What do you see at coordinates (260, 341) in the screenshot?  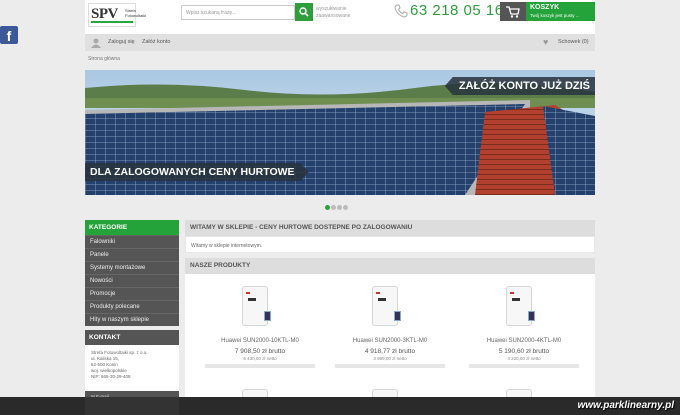 I see `product-name: Huawei SUN2000-10KTL-M0` at bounding box center [260, 341].